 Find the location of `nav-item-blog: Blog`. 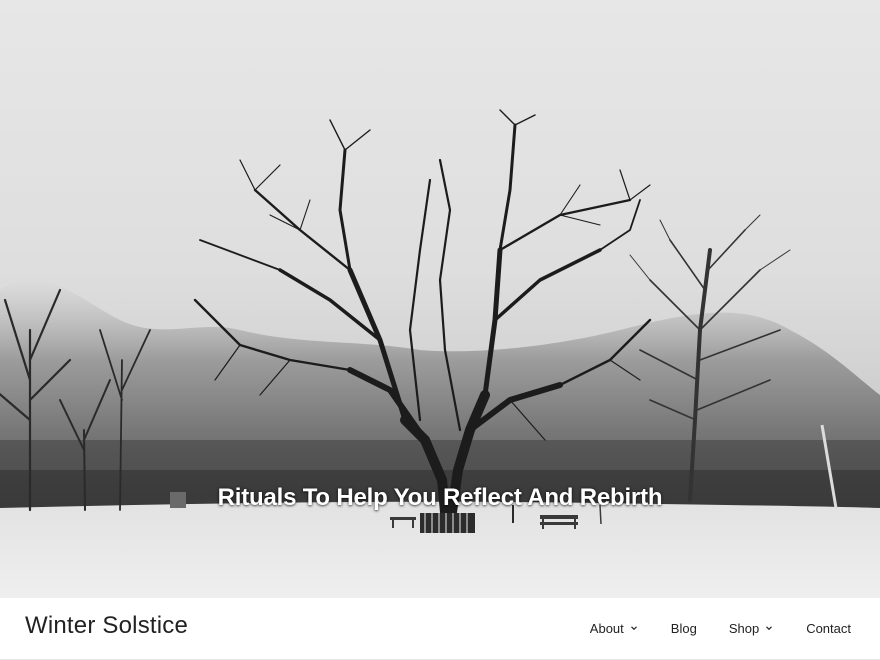

nav-item-blog: Blog is located at coordinates (684, 628).